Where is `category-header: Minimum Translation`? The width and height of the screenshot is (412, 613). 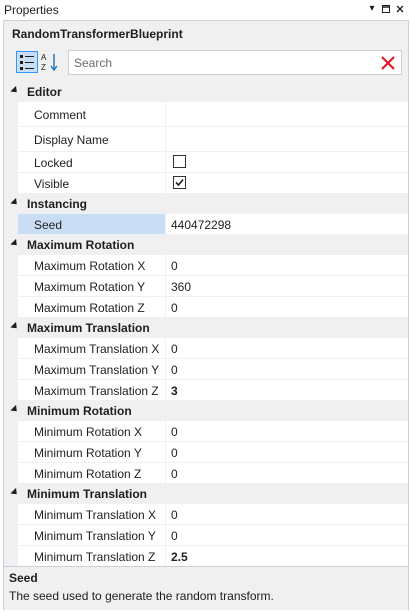 category-header: Minimum Translation is located at coordinates (206, 494).